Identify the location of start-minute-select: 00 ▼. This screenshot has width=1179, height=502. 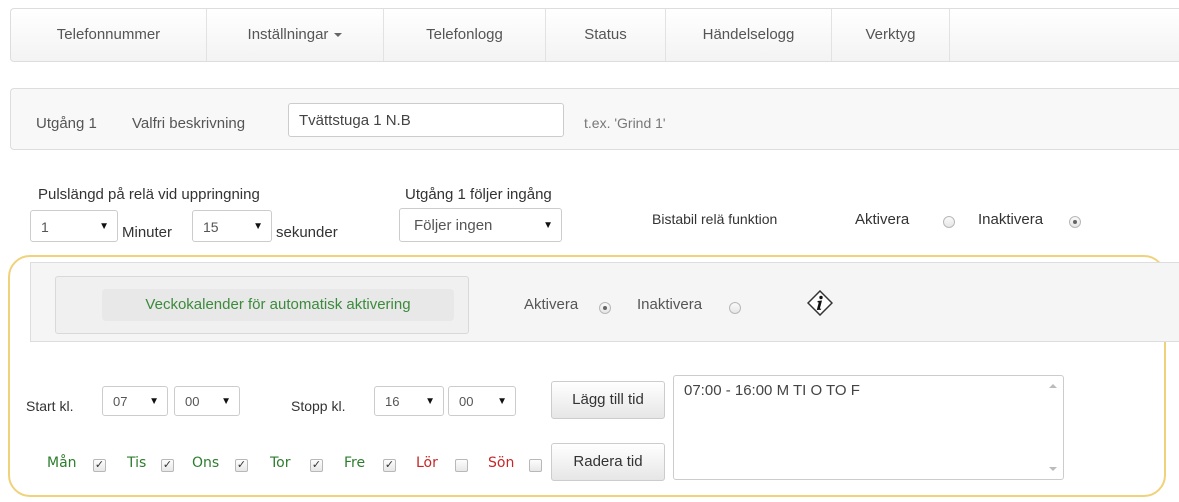
(207, 401).